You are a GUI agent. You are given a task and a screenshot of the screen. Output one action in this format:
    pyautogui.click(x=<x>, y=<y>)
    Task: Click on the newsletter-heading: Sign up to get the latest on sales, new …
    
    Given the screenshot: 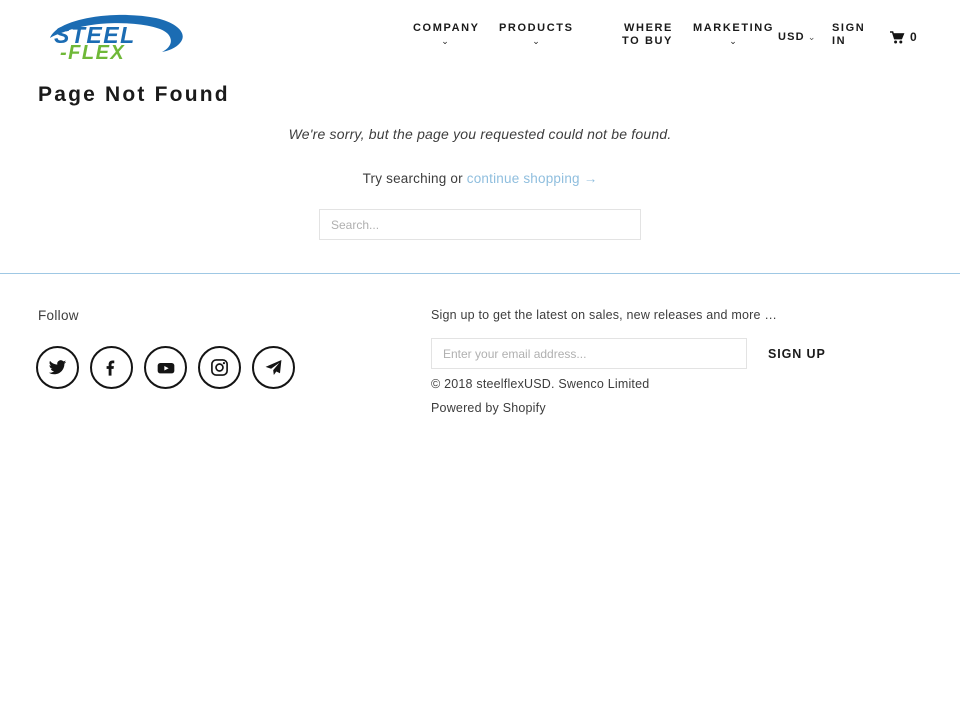 What is the action you would take?
    pyautogui.click(x=604, y=315)
    